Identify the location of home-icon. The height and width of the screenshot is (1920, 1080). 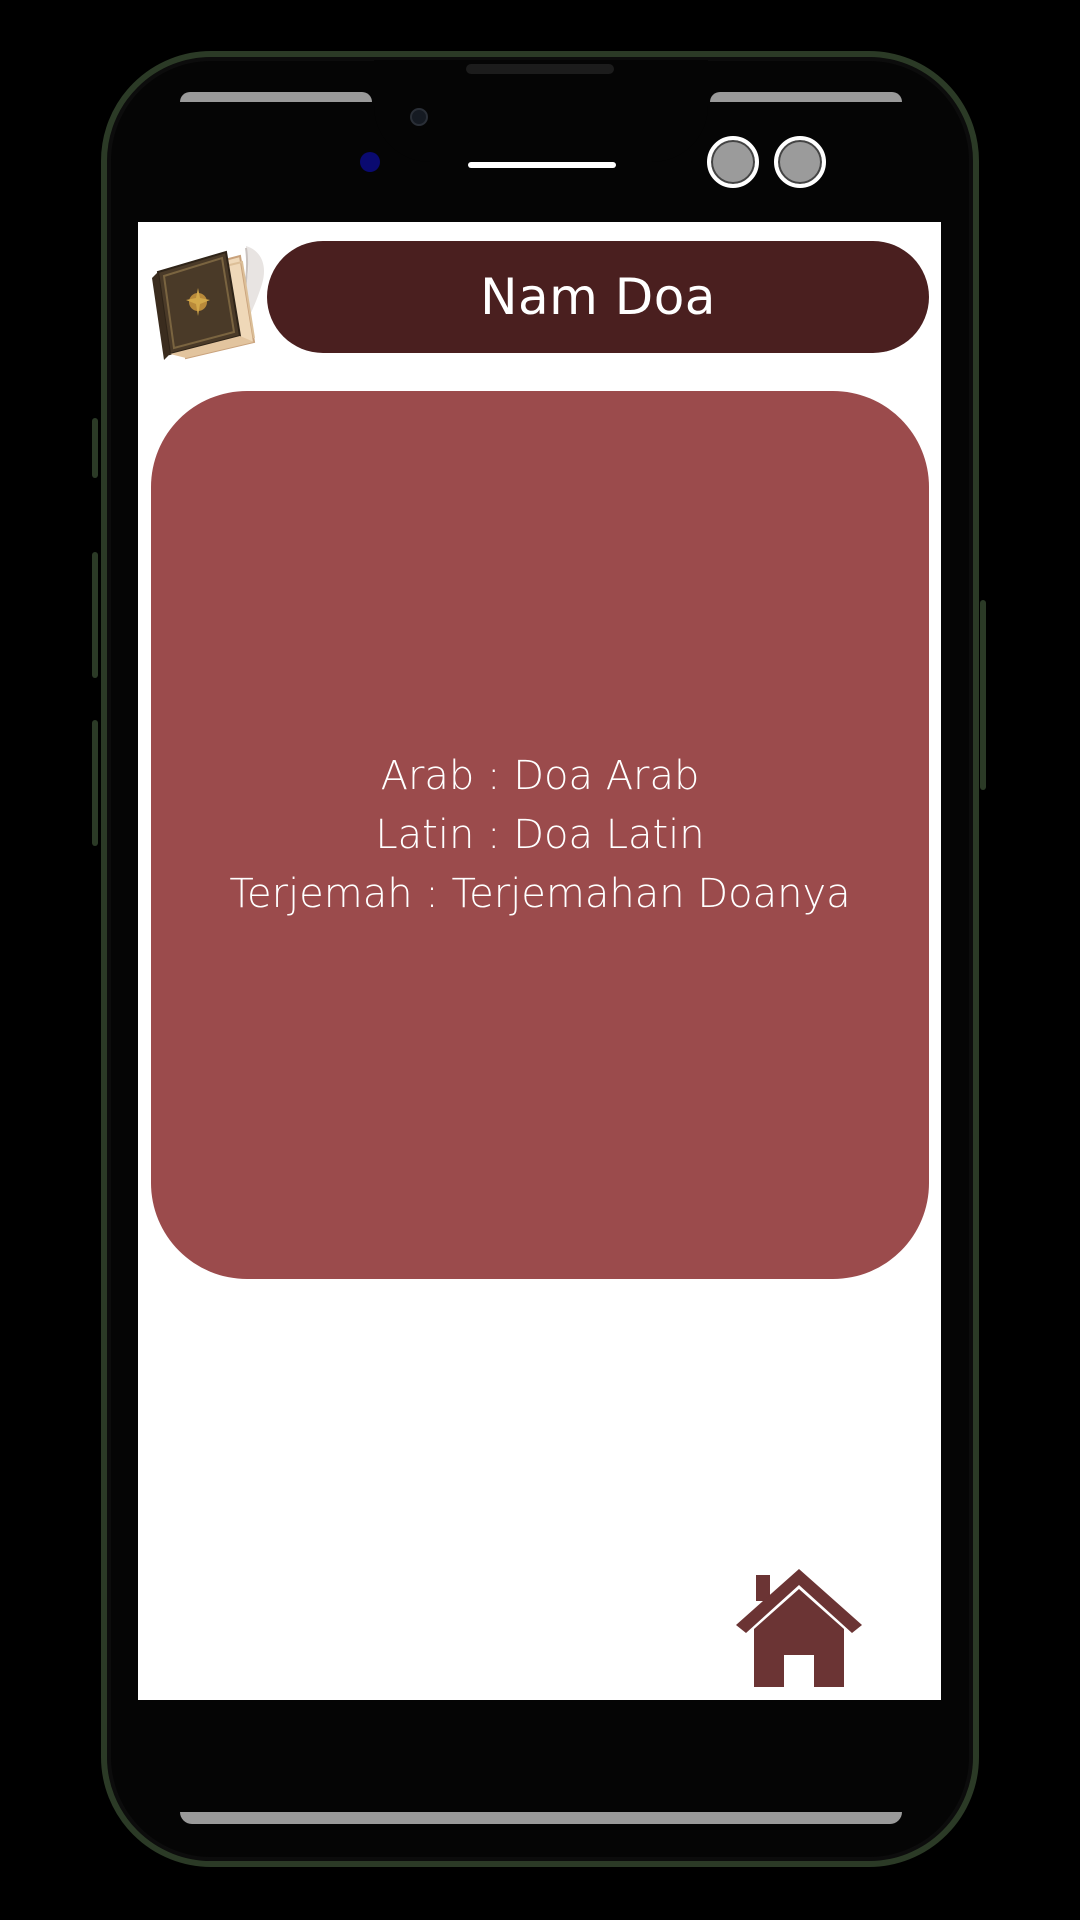
(799, 1628).